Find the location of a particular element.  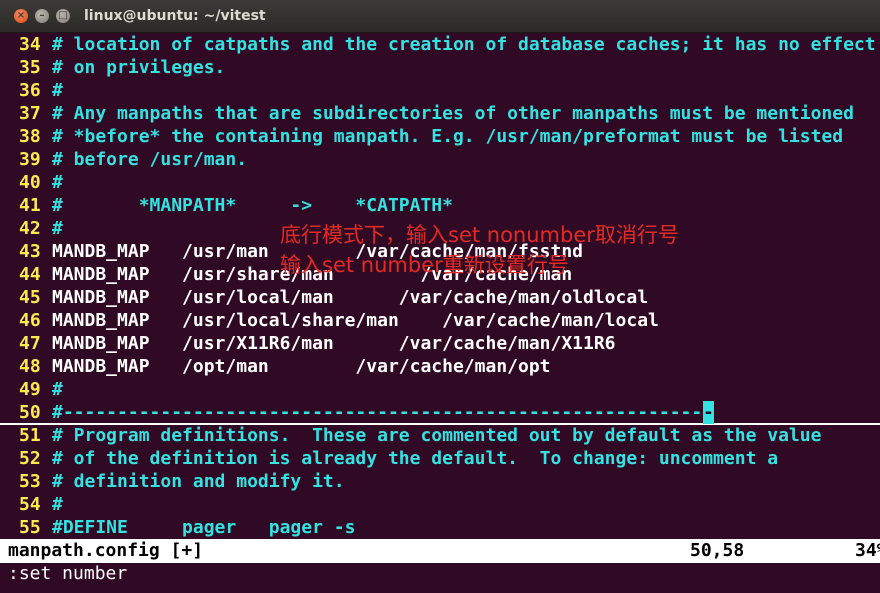

status-cursor-position: 50,58 is located at coordinates (717, 550).